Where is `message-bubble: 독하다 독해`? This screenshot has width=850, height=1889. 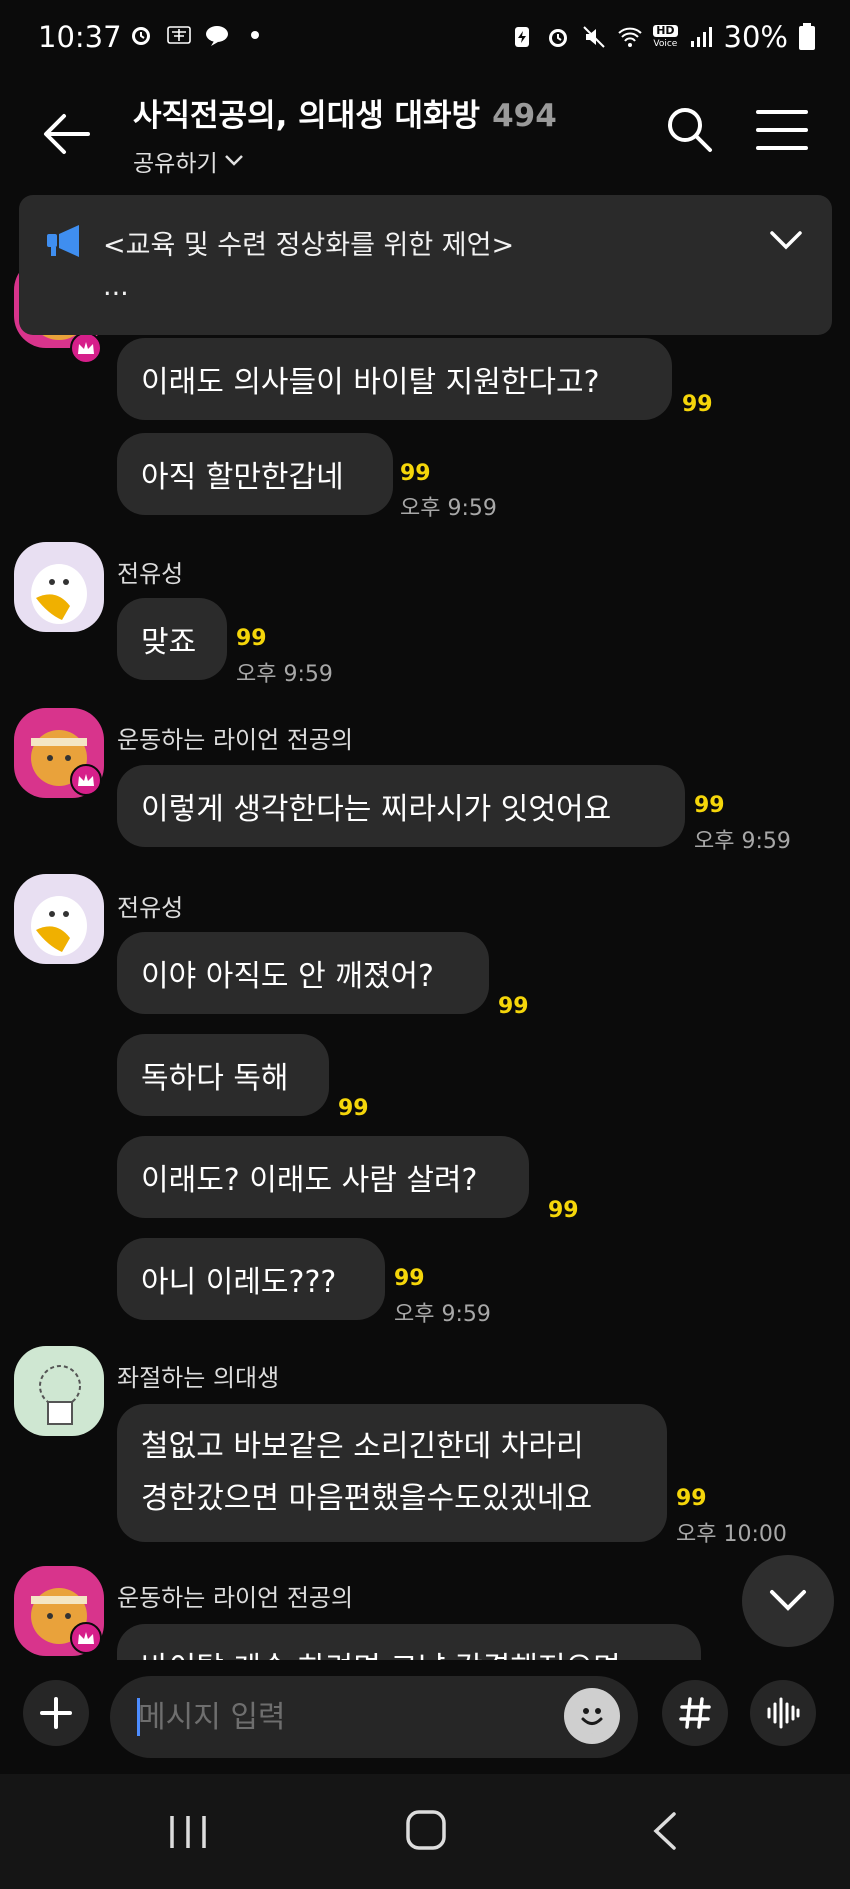 message-bubble: 독하다 독해 is located at coordinates (223, 1075).